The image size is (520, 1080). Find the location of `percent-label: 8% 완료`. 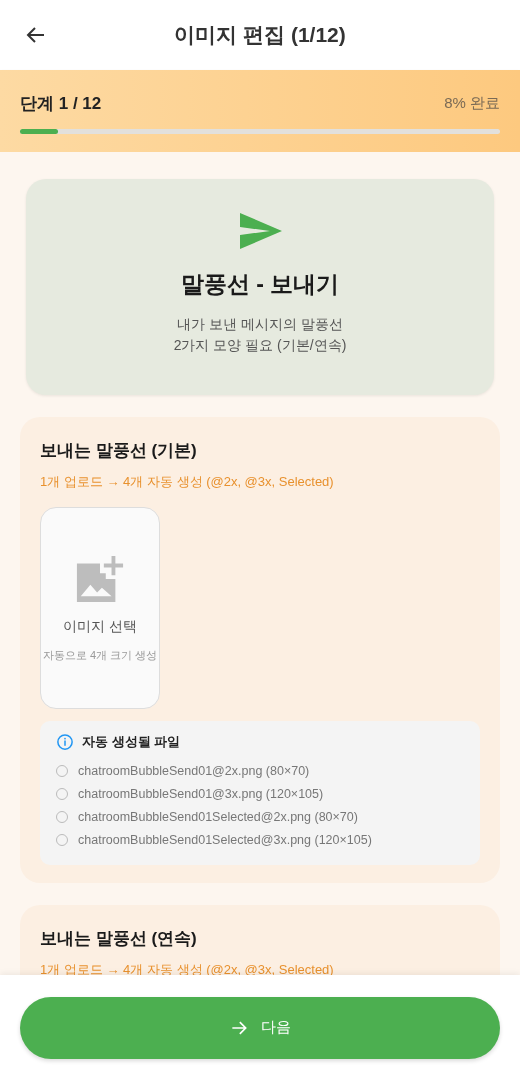

percent-label: 8% 완료 is located at coordinates (472, 103).